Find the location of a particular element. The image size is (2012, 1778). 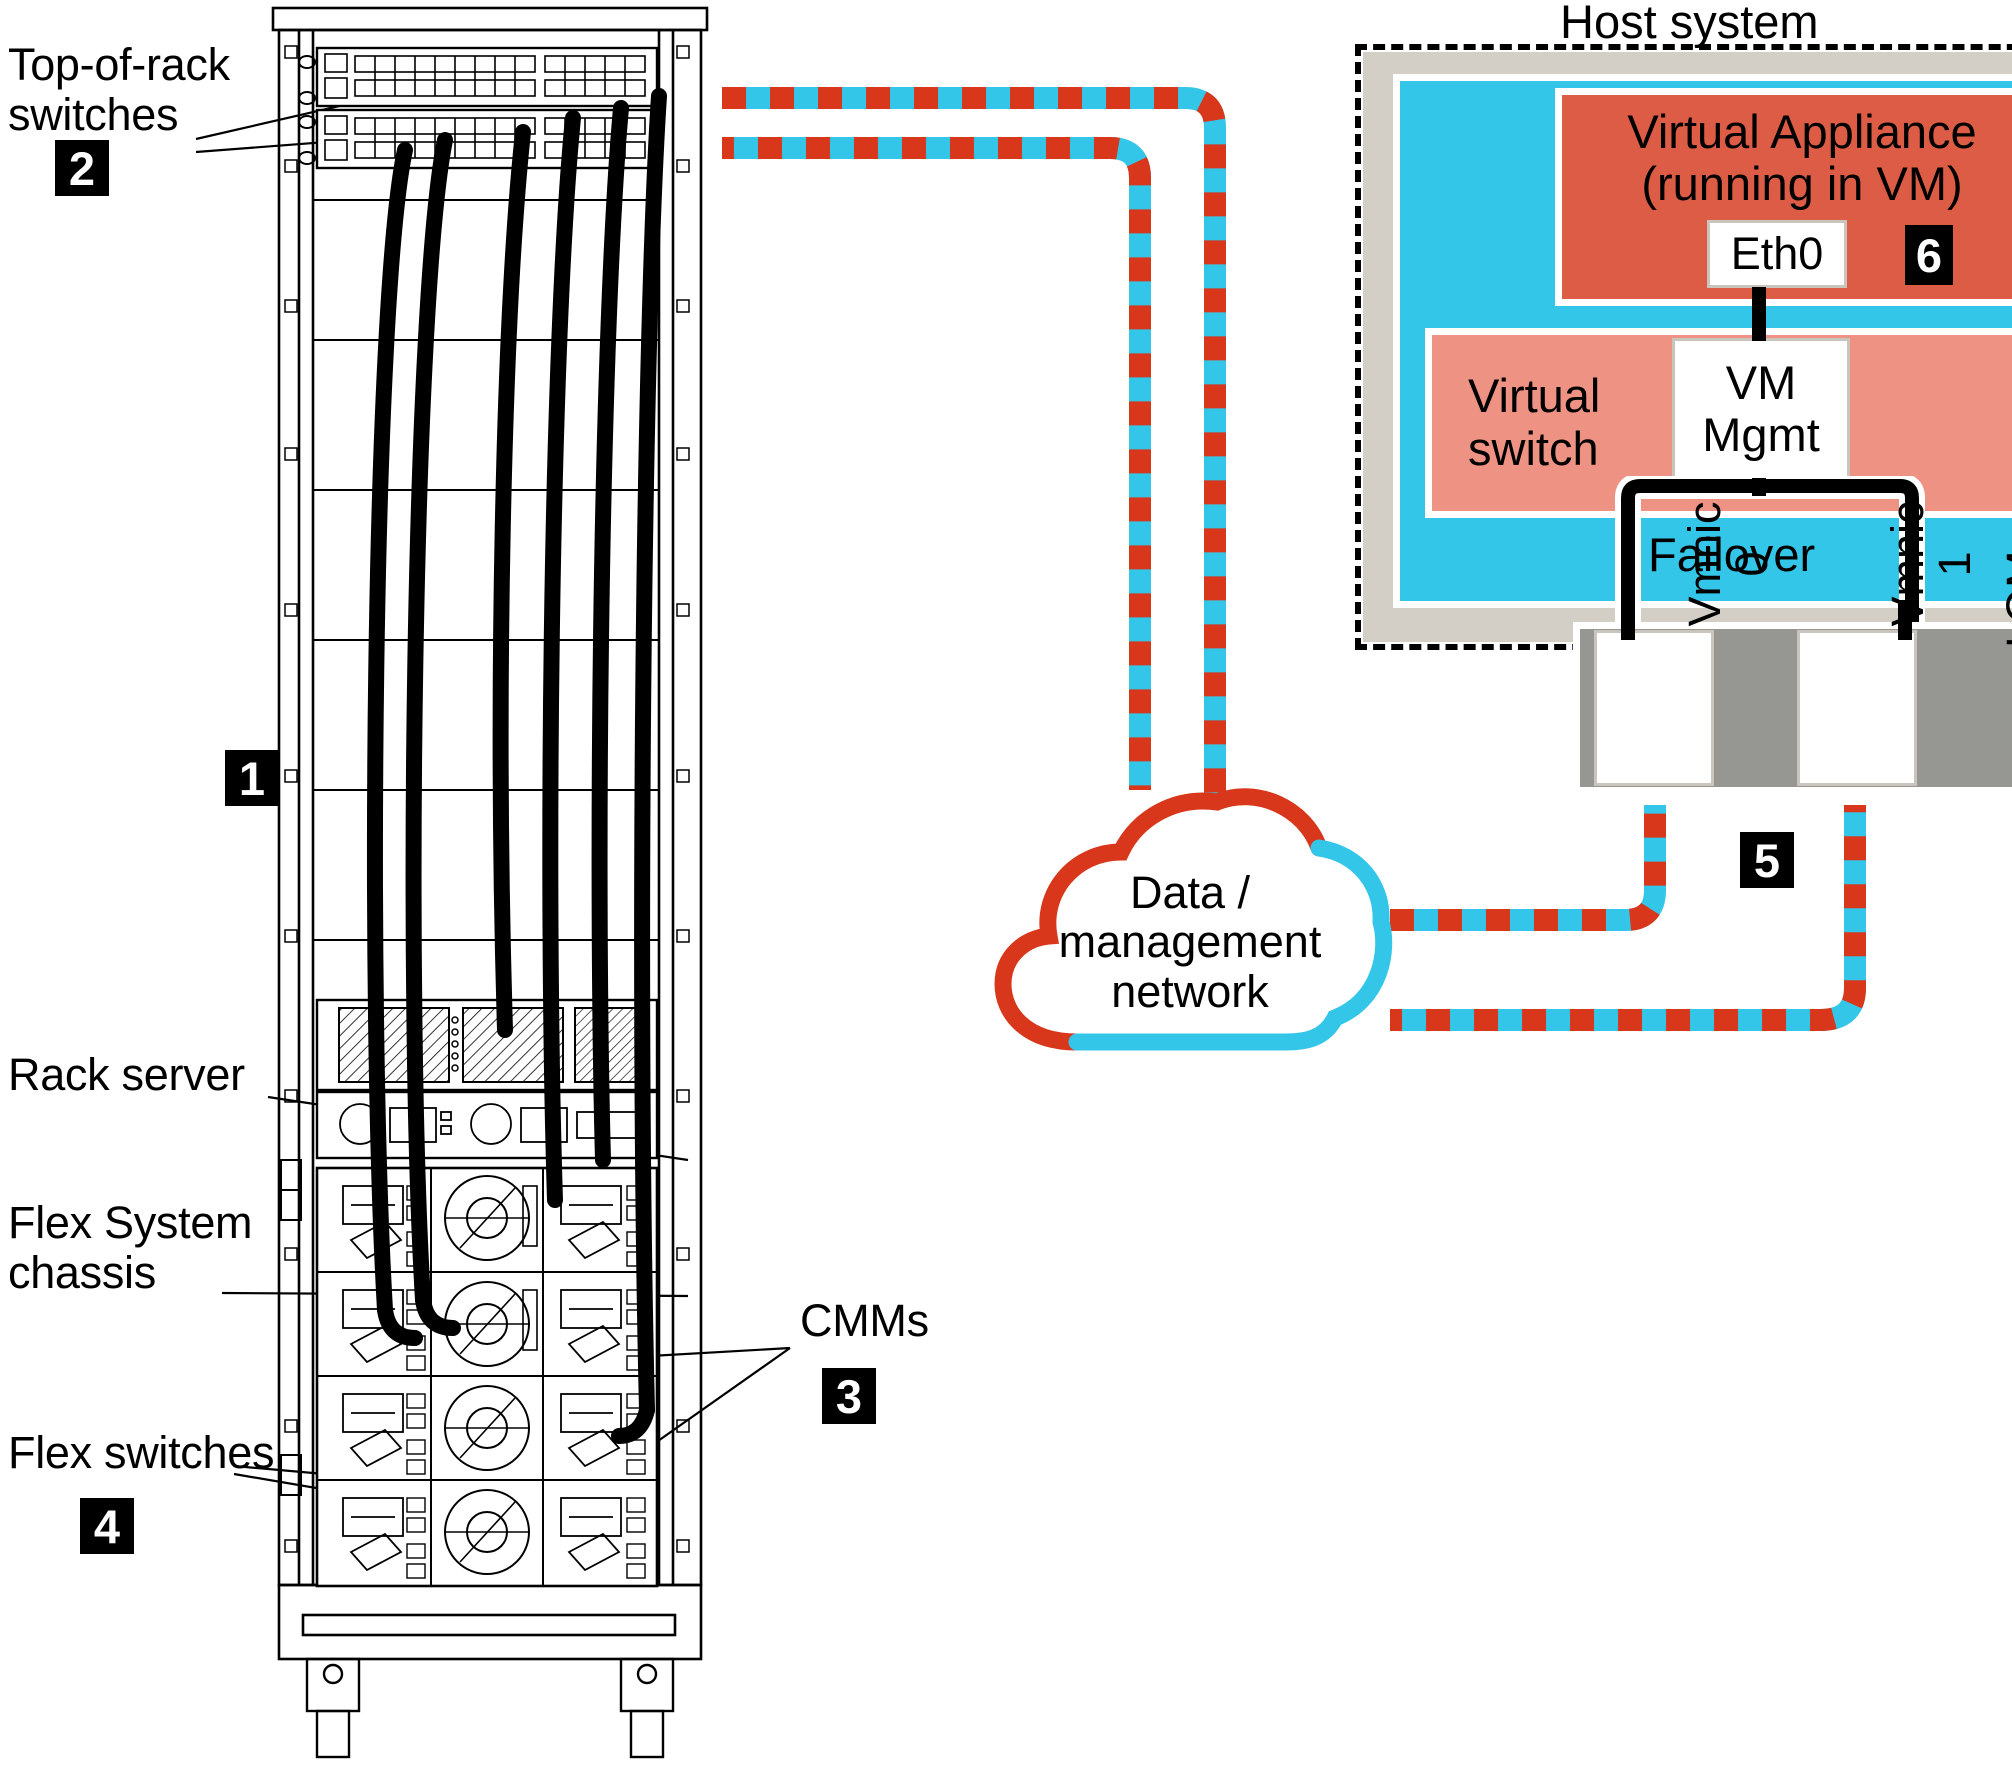

virtual-appliance-label: Virtual Appliance (running in VM) is located at coordinates (1802, 157).